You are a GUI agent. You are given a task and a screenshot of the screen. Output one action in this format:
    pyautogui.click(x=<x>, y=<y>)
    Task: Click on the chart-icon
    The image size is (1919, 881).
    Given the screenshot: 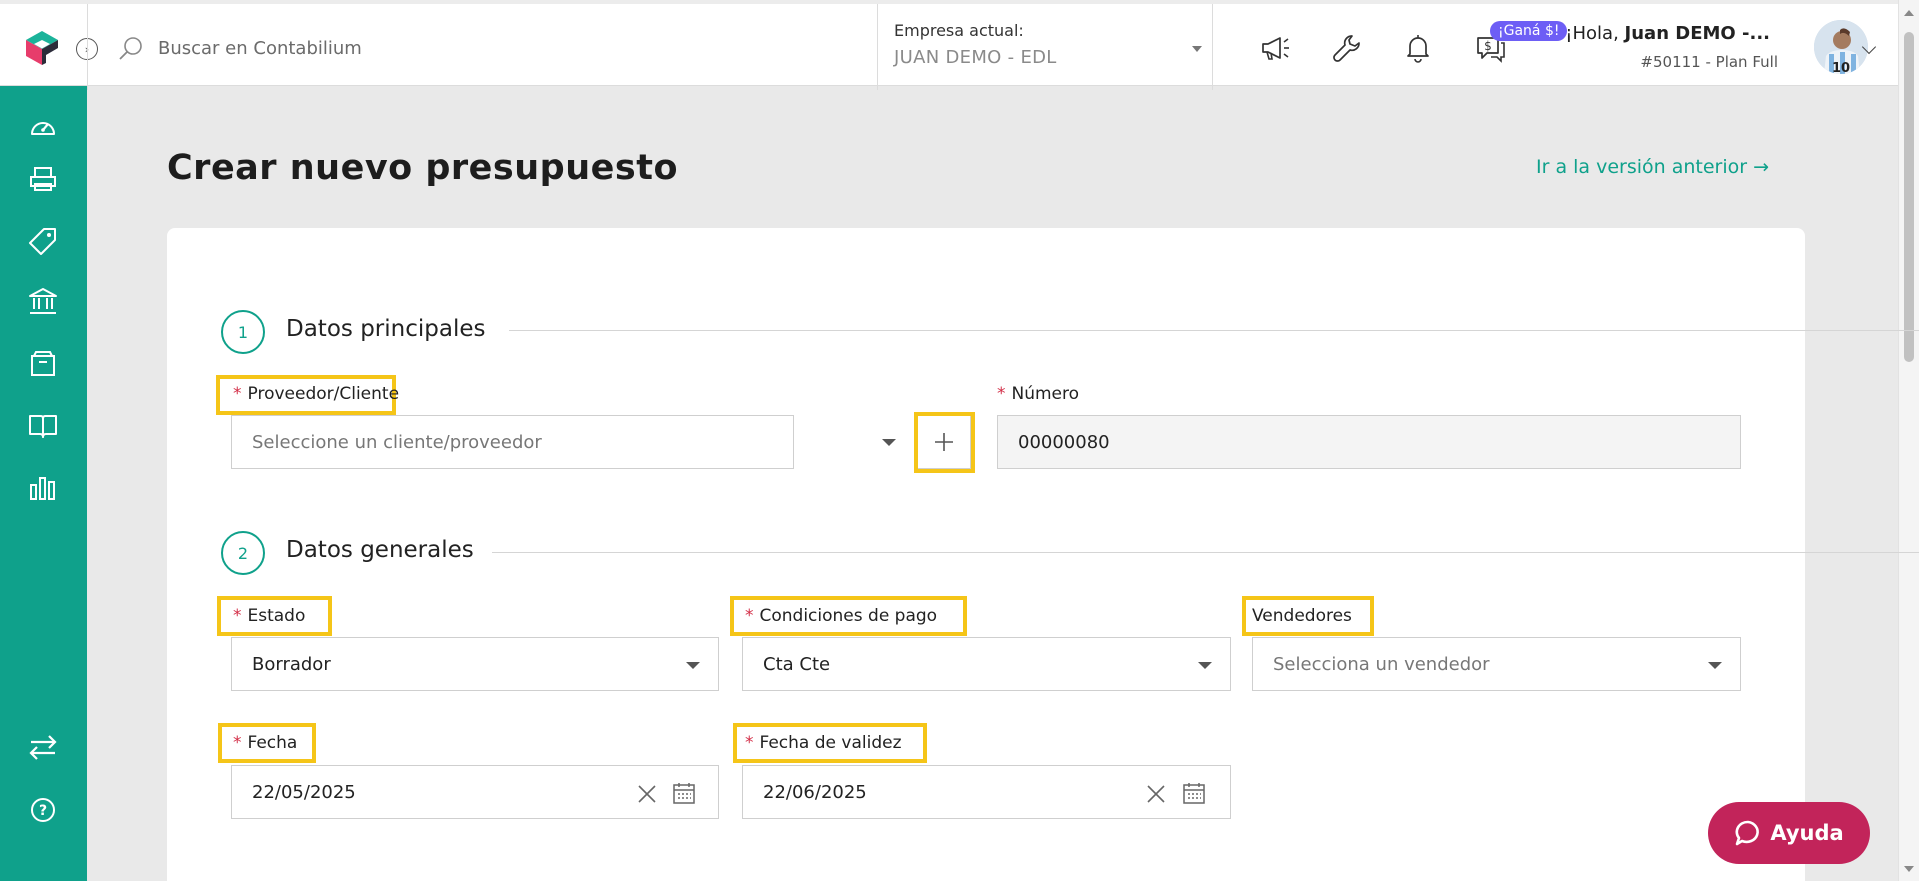 What is the action you would take?
    pyautogui.click(x=43, y=488)
    